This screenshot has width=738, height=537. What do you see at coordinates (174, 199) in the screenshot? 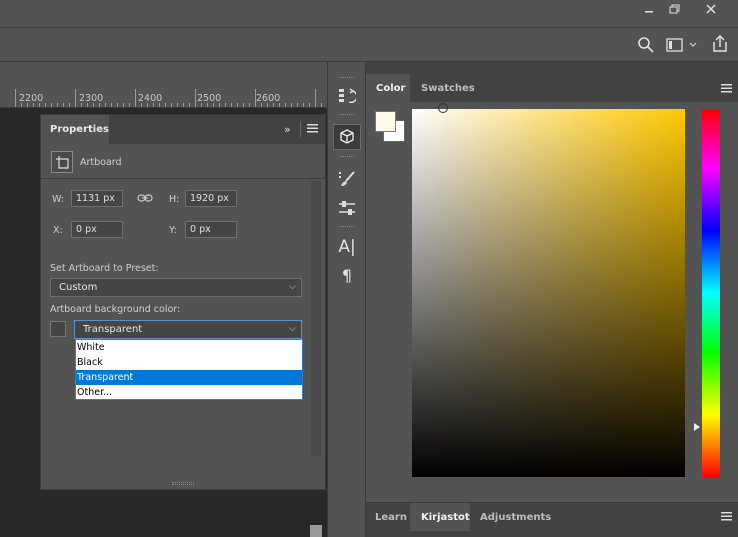
I see `height-label: H:` at bounding box center [174, 199].